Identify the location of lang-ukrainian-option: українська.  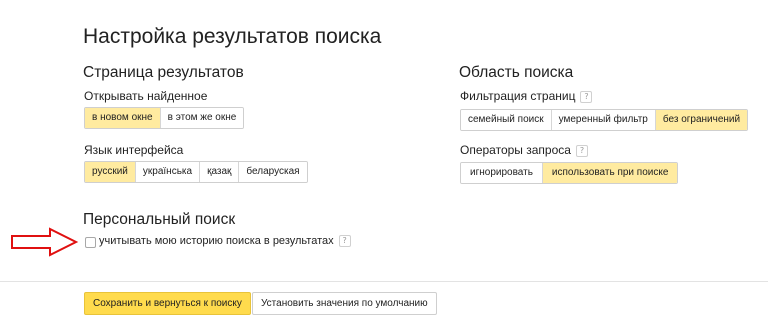
(168, 172).